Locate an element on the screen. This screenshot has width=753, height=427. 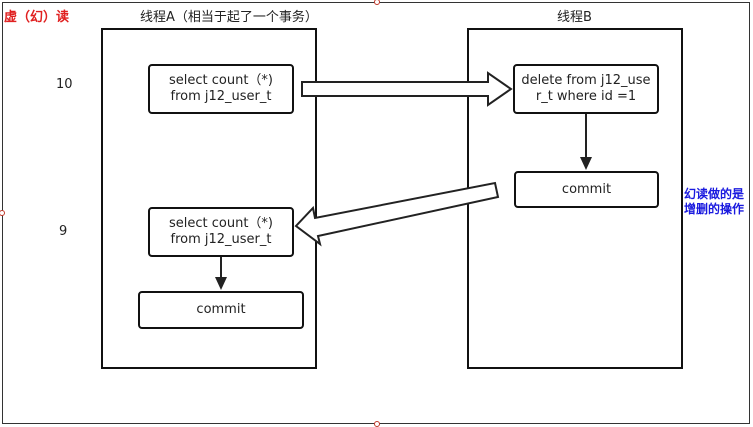
arrow-a-to-b is located at coordinates (407, 89).